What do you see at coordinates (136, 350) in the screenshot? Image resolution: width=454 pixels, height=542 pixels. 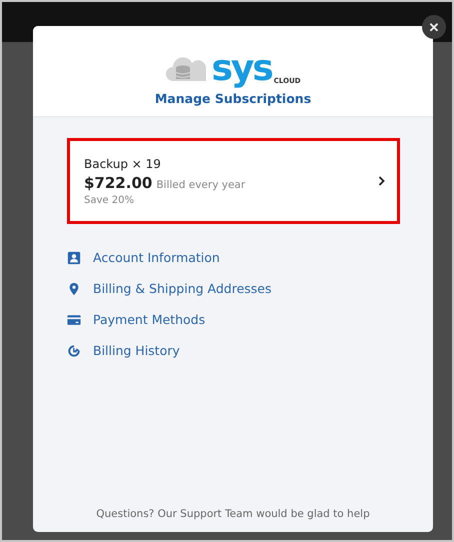 I see `menu-link-label: Billing History` at bounding box center [136, 350].